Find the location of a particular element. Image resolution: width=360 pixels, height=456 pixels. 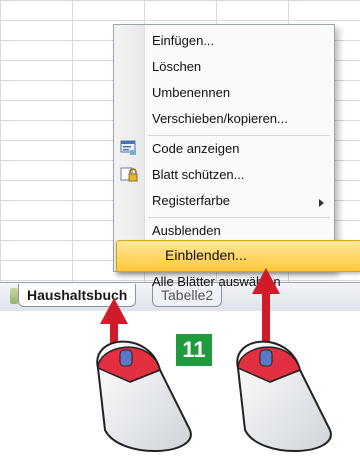

tab-scroll-marker is located at coordinates (14, 296).